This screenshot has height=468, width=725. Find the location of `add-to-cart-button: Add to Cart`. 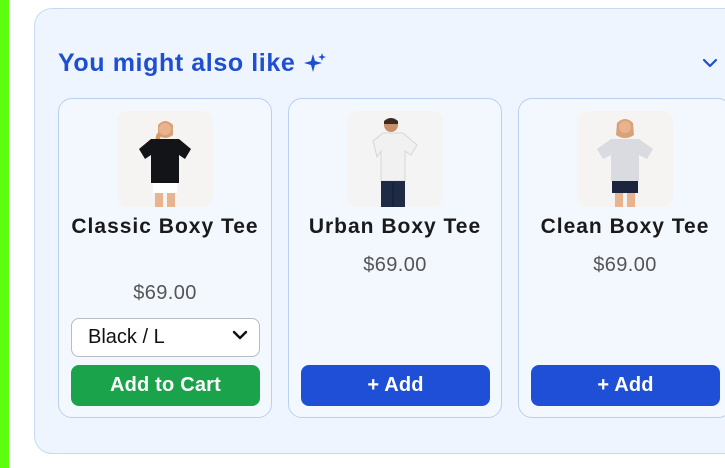

add-to-cart-button: Add to Cart is located at coordinates (165, 385).